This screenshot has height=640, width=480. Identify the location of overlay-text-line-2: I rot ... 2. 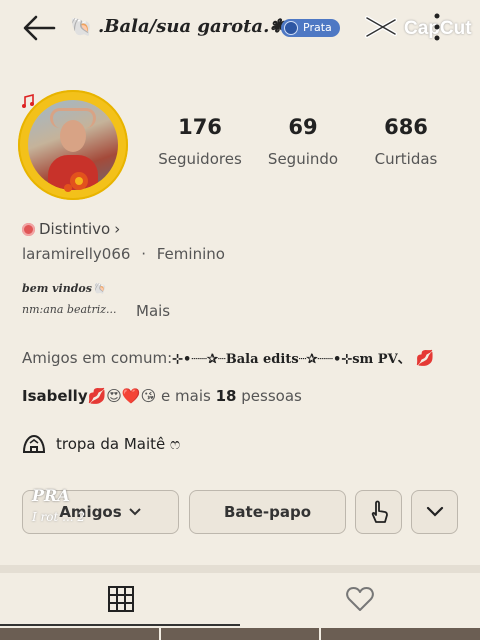
(59, 517).